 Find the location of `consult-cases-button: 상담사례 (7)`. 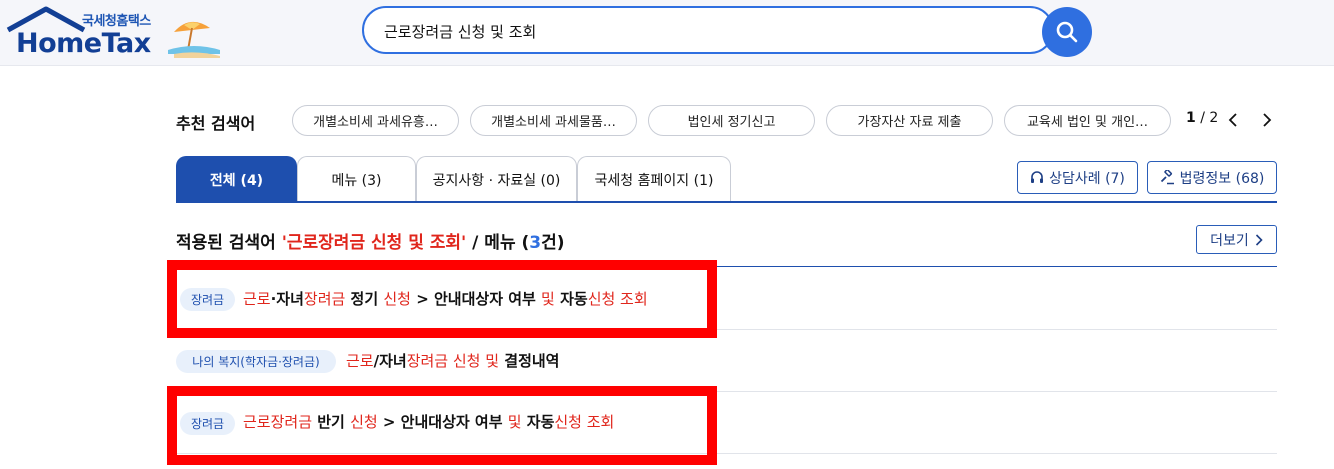

consult-cases-button: 상담사례 (7) is located at coordinates (1077, 177).